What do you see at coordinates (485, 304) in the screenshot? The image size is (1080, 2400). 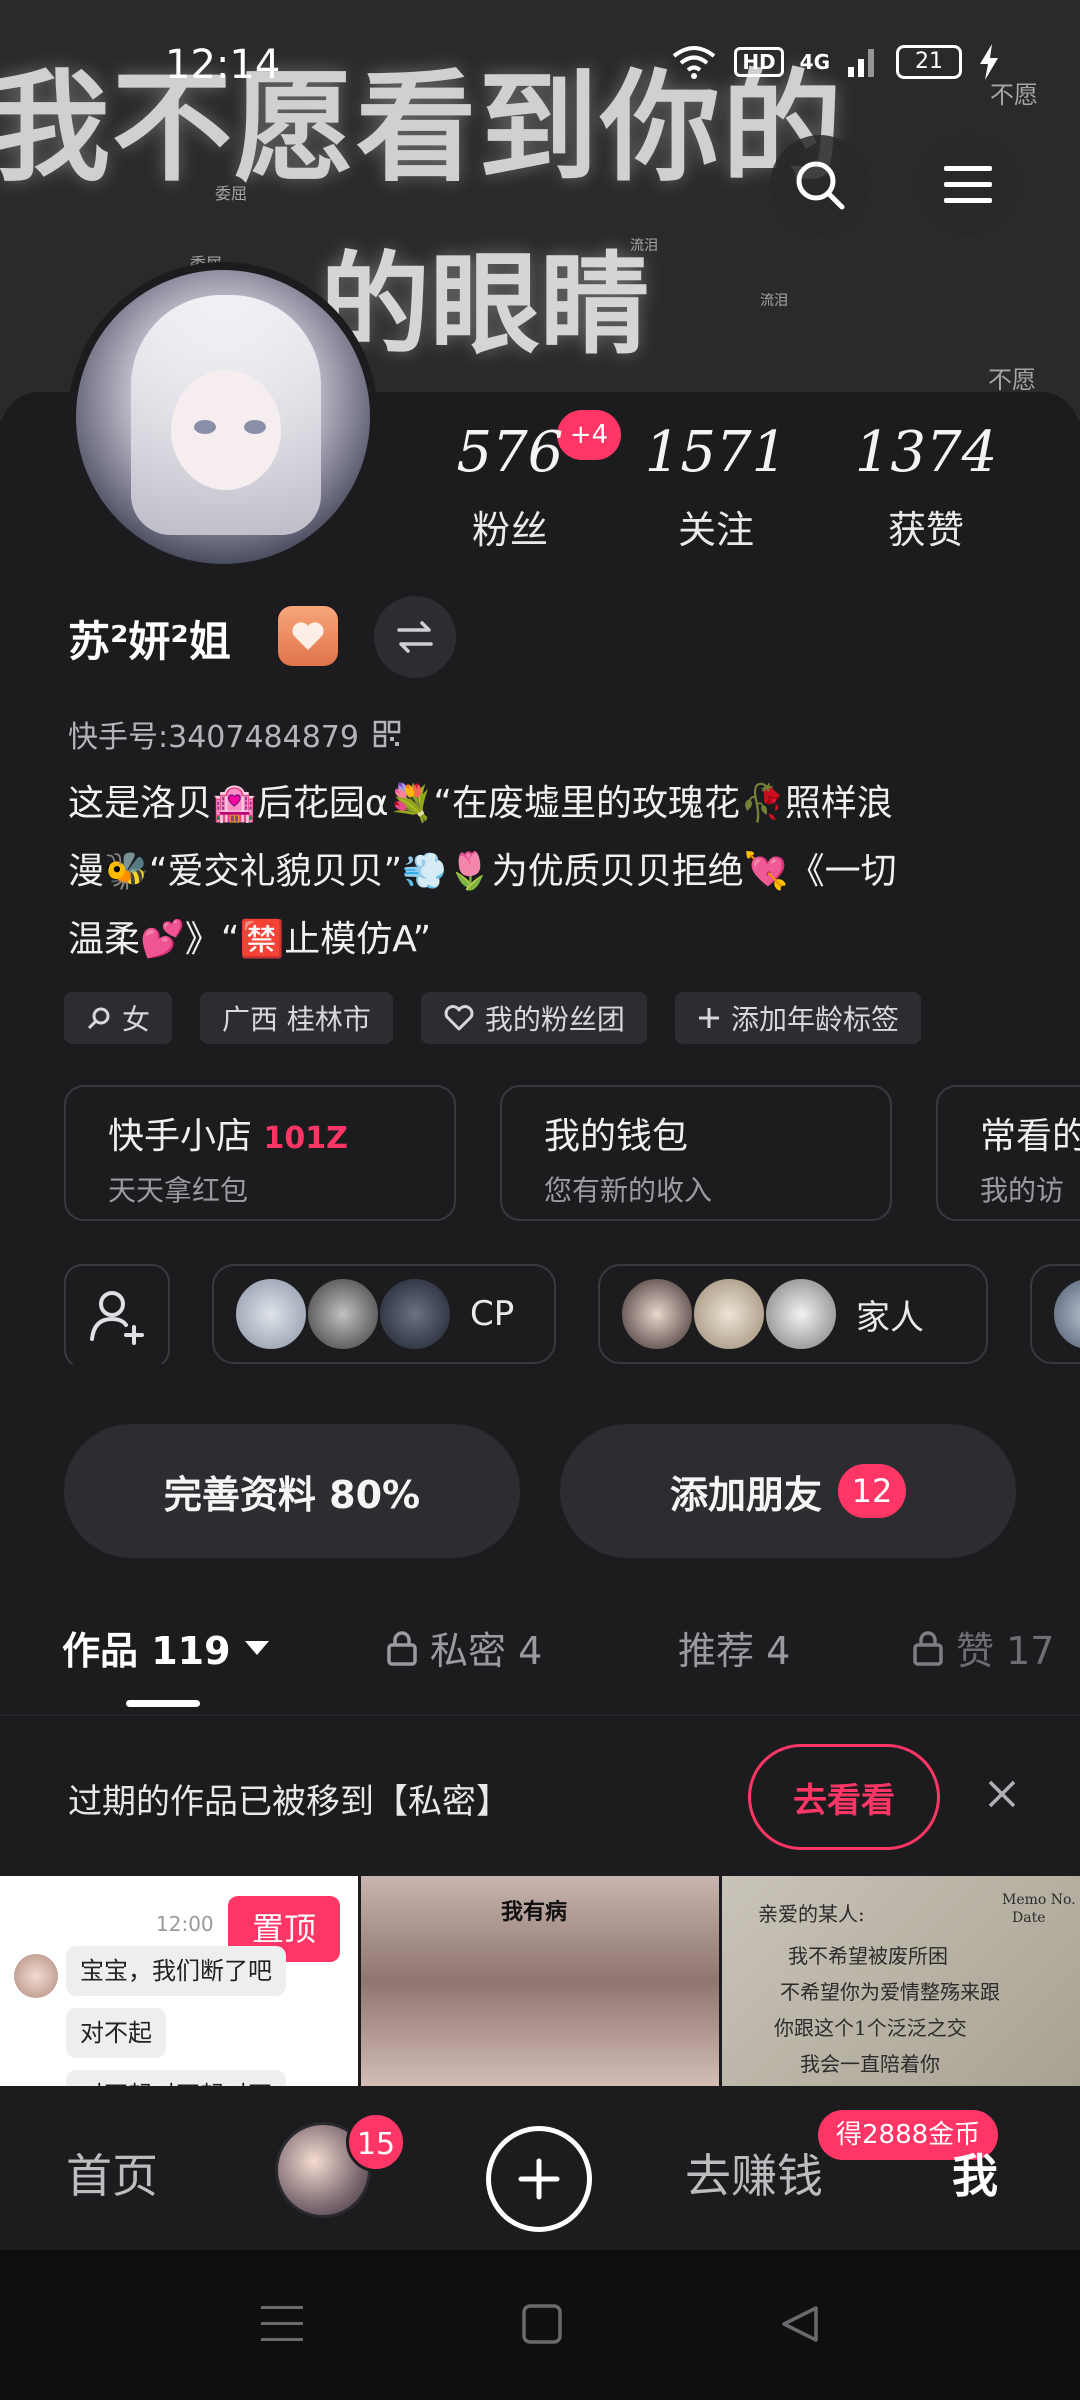 I see `banner-text-line2: 的眼睛` at bounding box center [485, 304].